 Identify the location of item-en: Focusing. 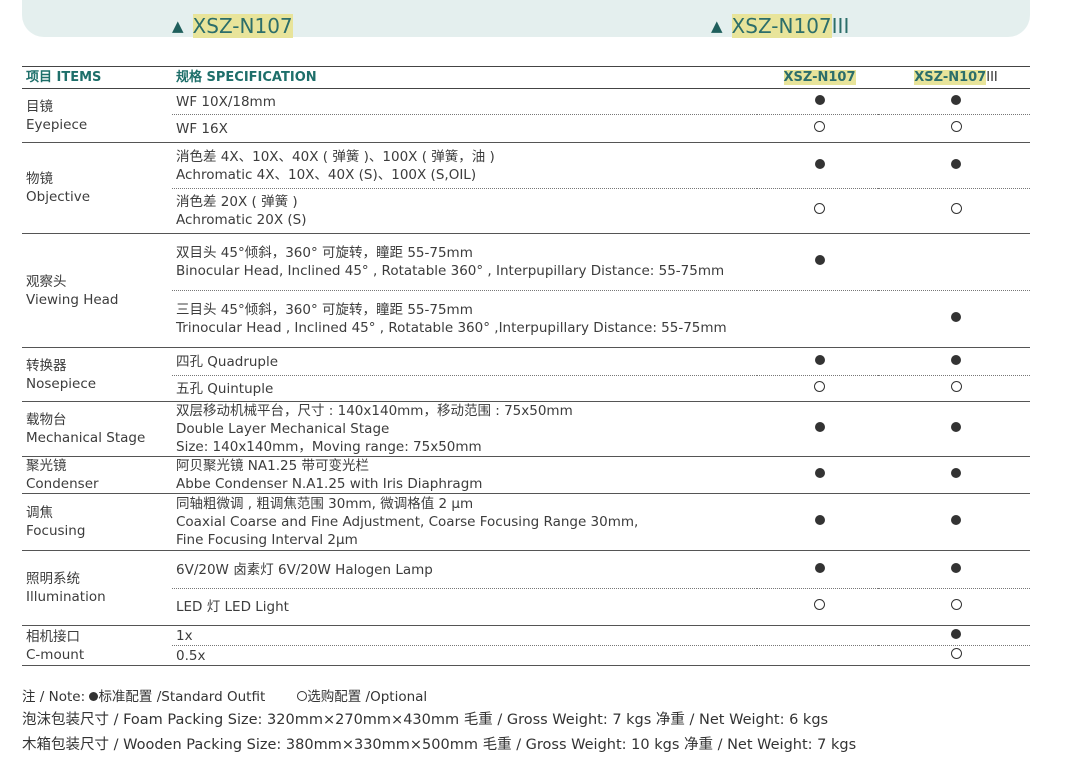
(56, 531).